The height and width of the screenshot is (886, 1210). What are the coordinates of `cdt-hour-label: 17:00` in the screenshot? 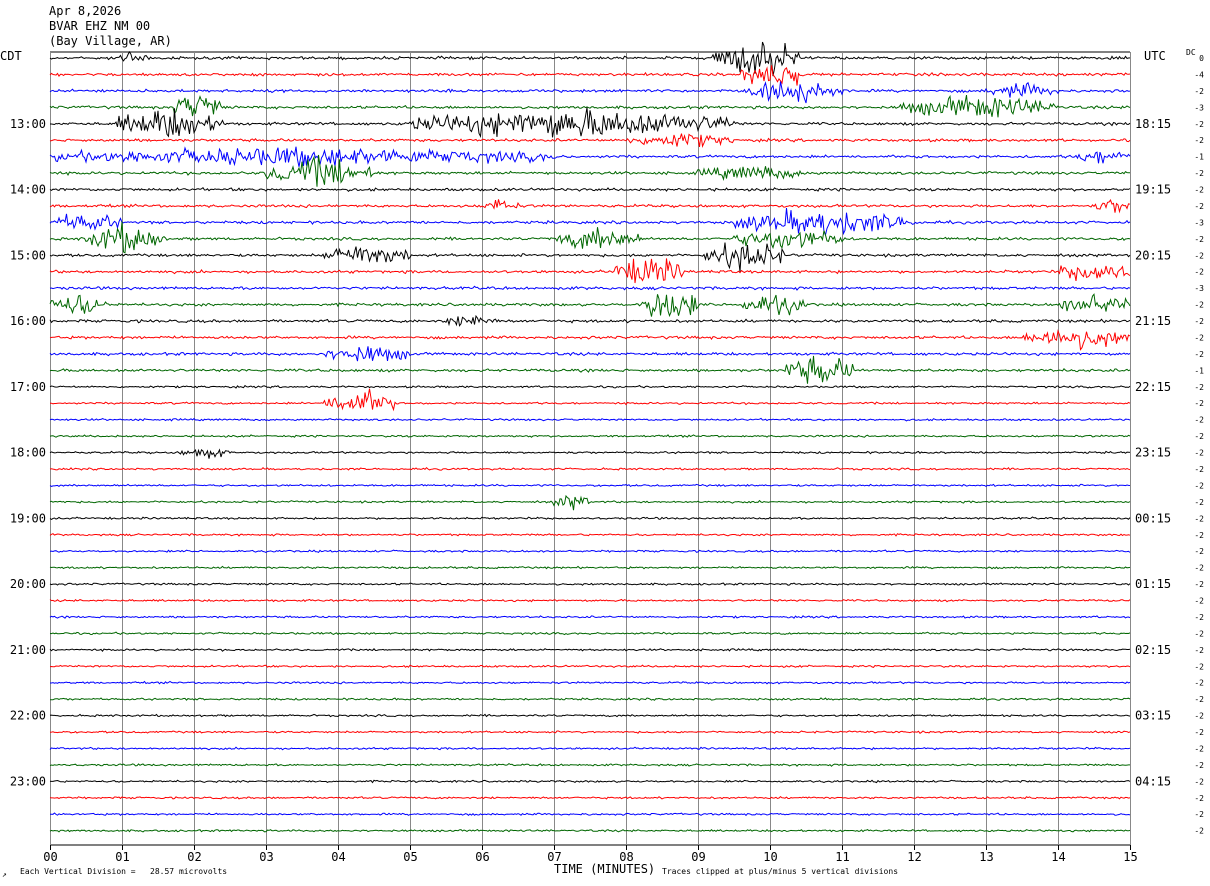 It's located at (28, 387).